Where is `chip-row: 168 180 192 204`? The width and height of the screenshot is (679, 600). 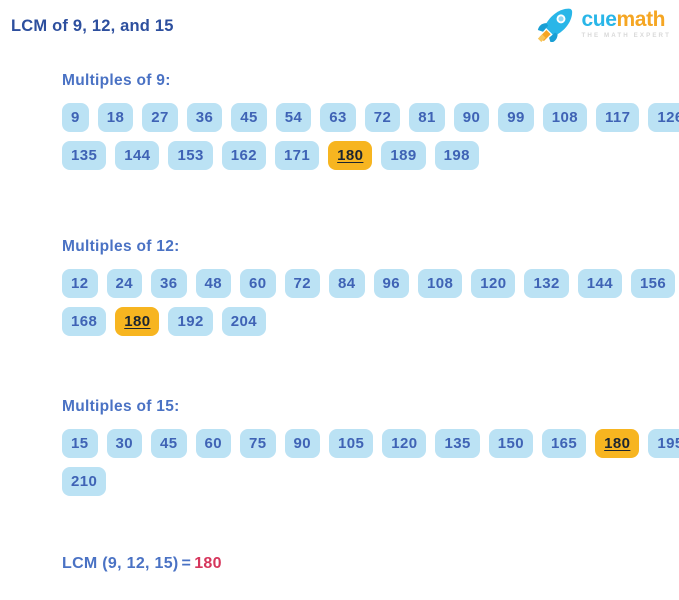
chip-row: 168 180 192 204 is located at coordinates (368, 321).